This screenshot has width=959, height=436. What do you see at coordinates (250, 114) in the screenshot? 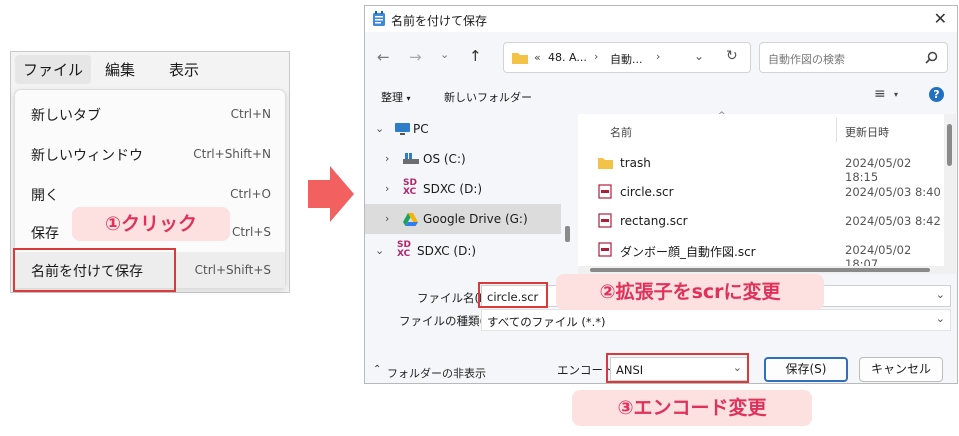
I see `menu-item-shortcut: Ctrl+N` at bounding box center [250, 114].